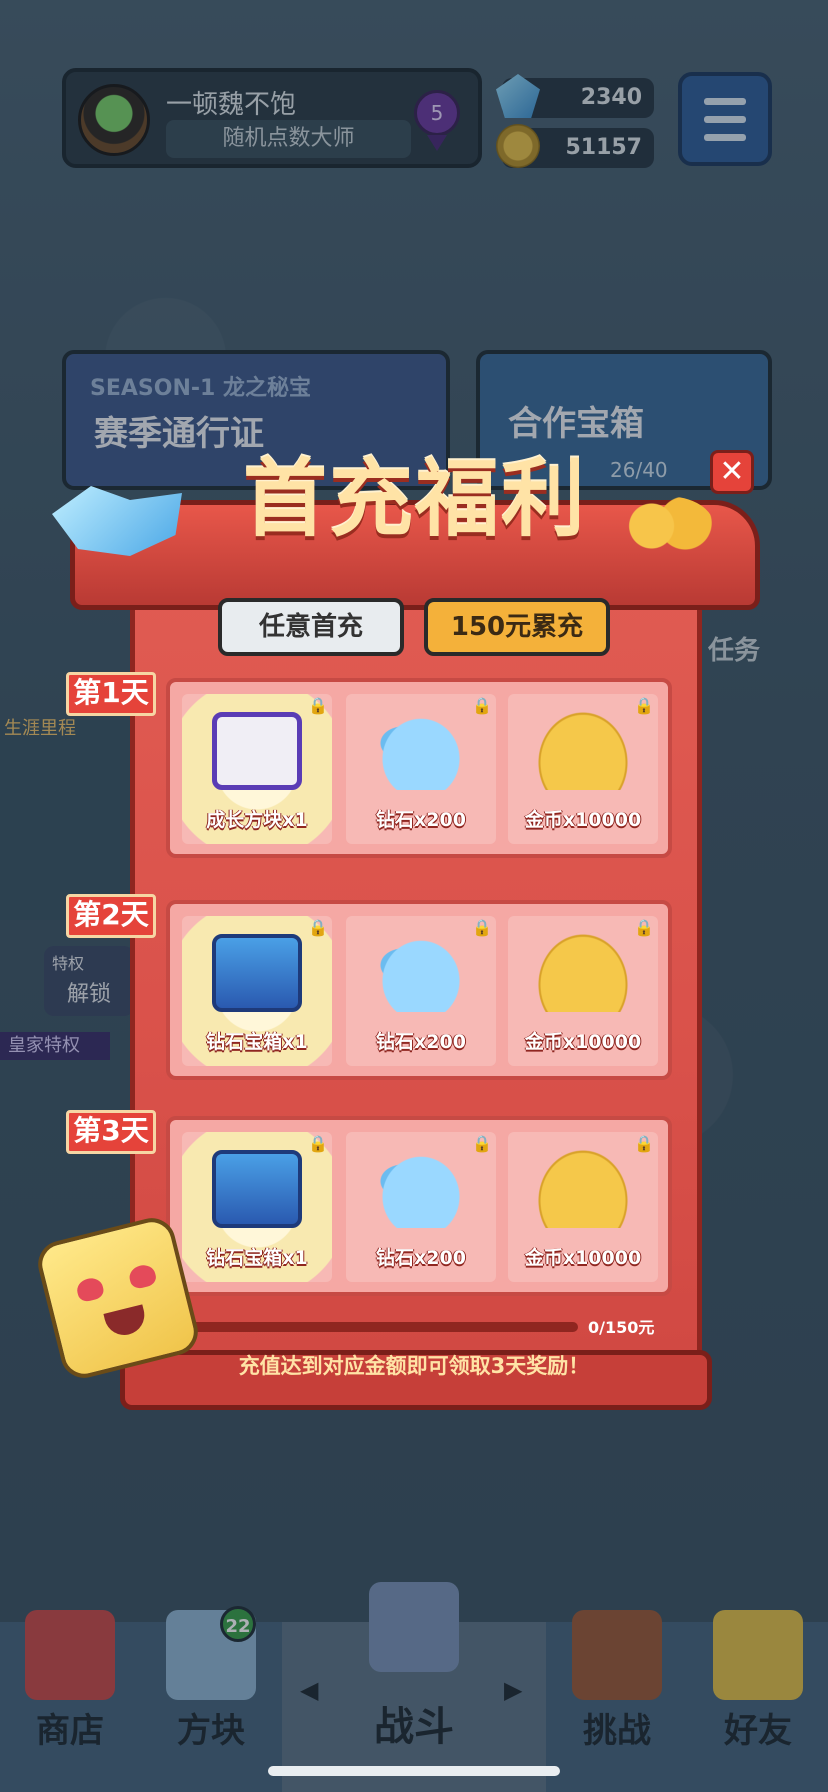  I want to click on close-button: ✕, so click(732, 472).